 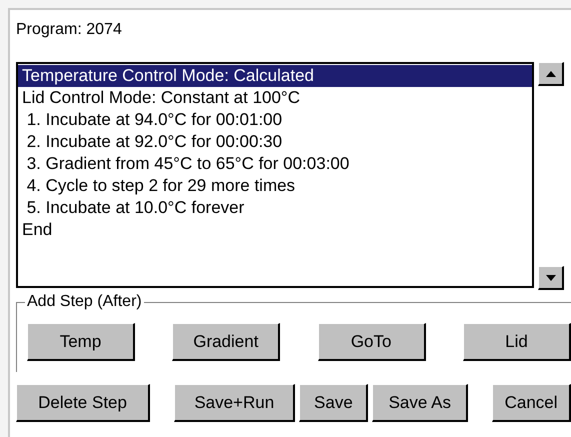 What do you see at coordinates (235, 403) in the screenshot?
I see `action-button: Save+Run` at bounding box center [235, 403].